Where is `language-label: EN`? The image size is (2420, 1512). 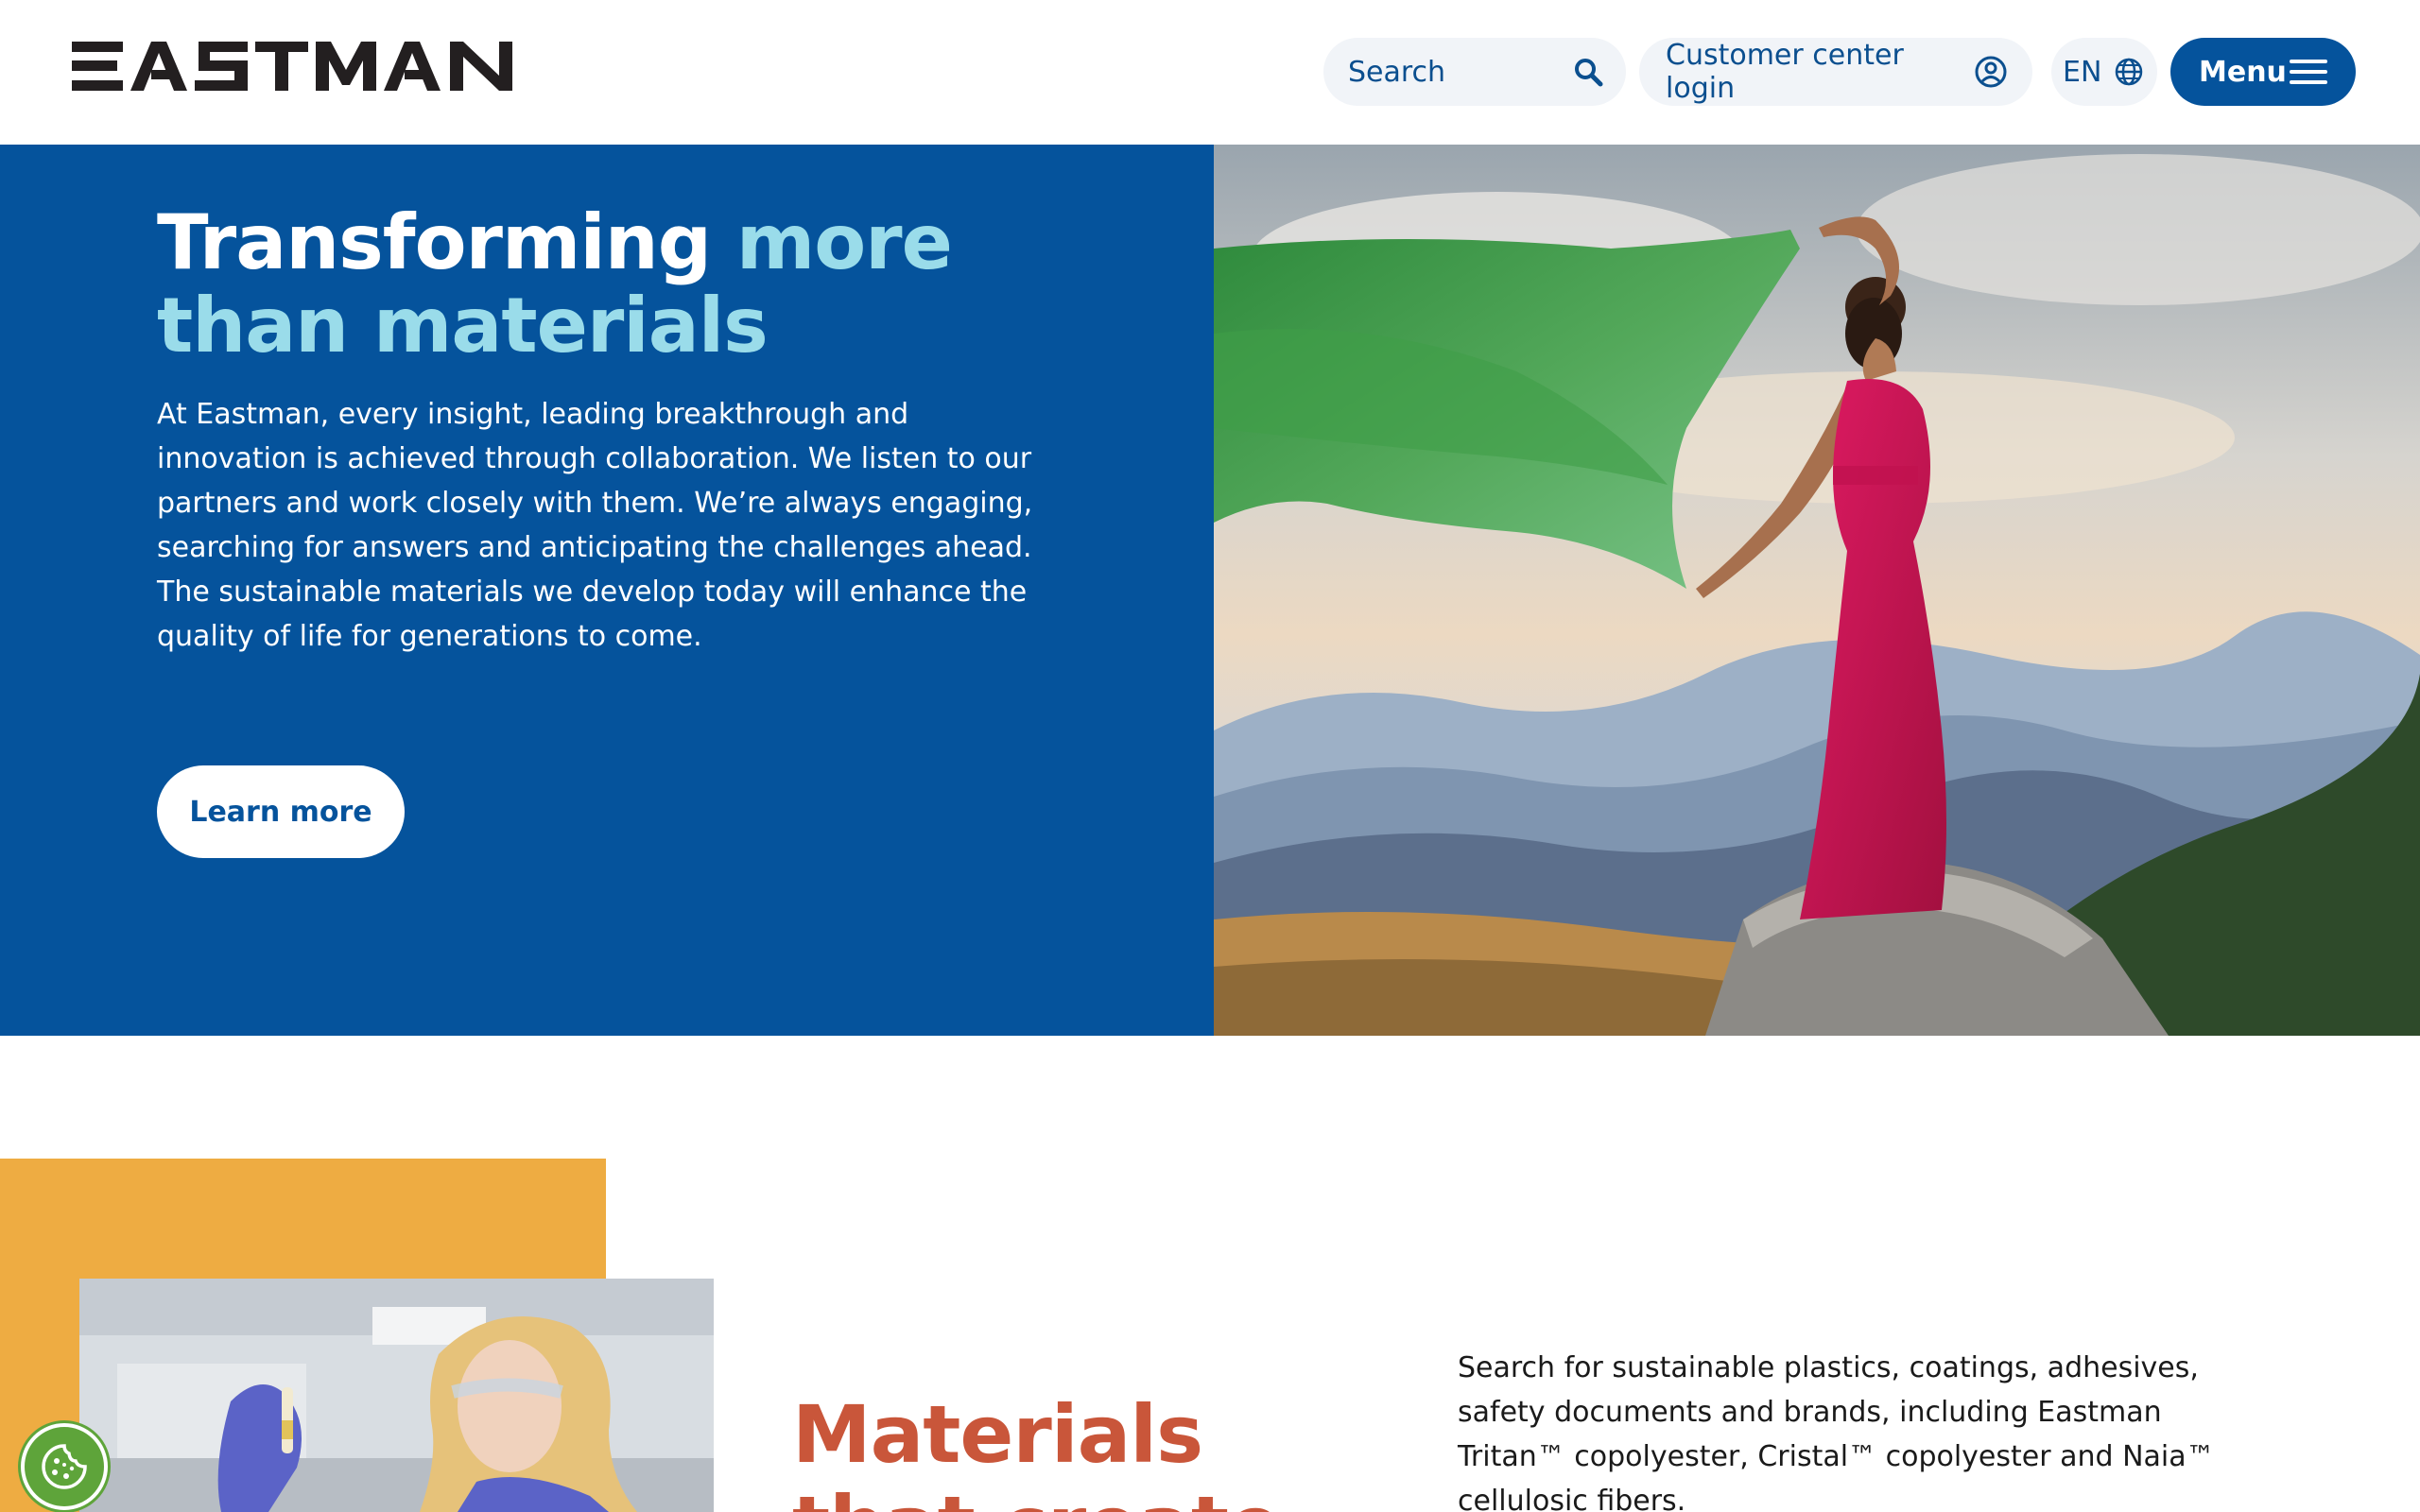 language-label: EN is located at coordinates (2082, 72).